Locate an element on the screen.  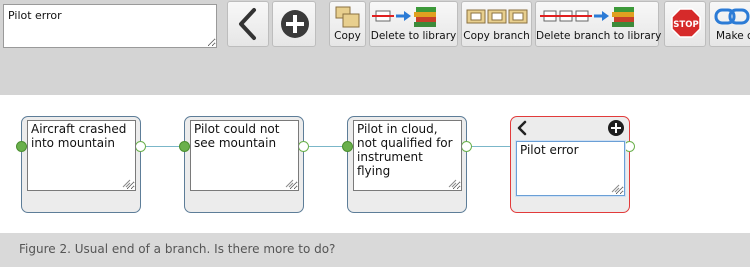
stop-sign-icon: STOP is located at coordinates (686, 23).